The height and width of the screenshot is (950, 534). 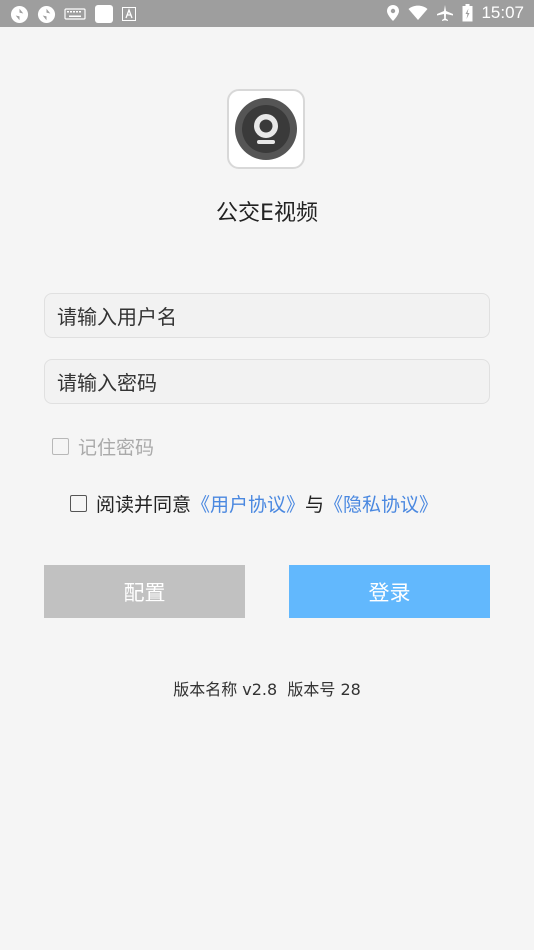 What do you see at coordinates (117, 317) in the screenshot?
I see `username-placeholder: 请输入用户名` at bounding box center [117, 317].